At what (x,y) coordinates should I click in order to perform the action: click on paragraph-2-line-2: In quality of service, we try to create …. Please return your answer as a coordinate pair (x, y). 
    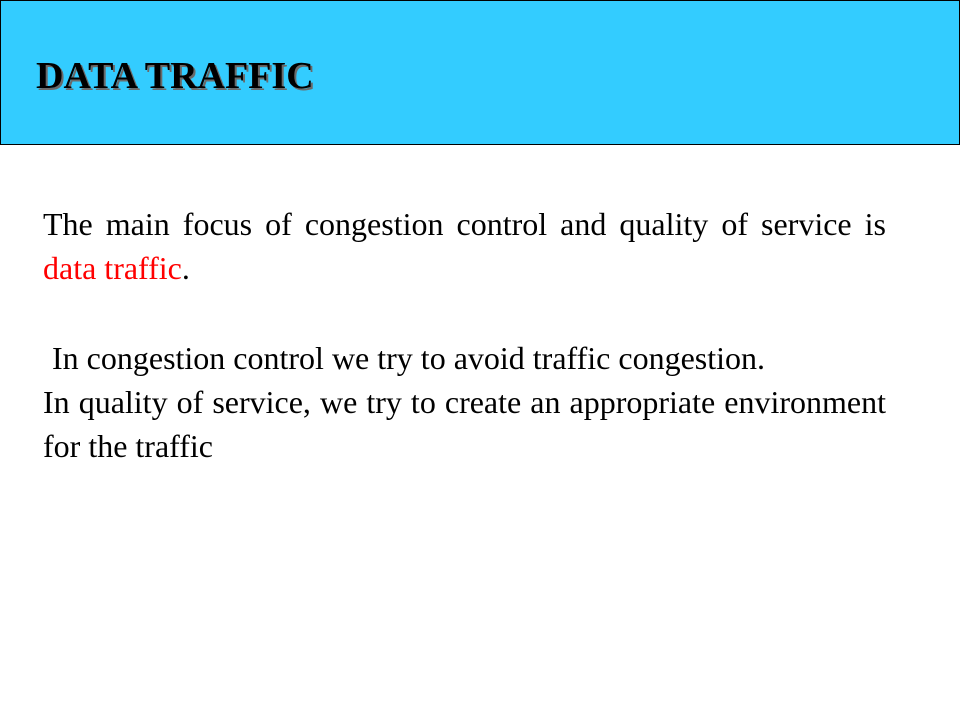
    Looking at the image, I should click on (464, 424).